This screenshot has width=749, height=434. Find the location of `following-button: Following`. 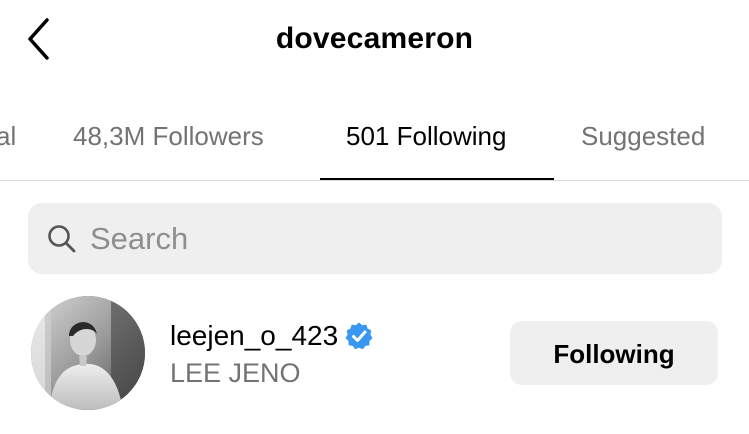

following-button: Following is located at coordinates (614, 353).